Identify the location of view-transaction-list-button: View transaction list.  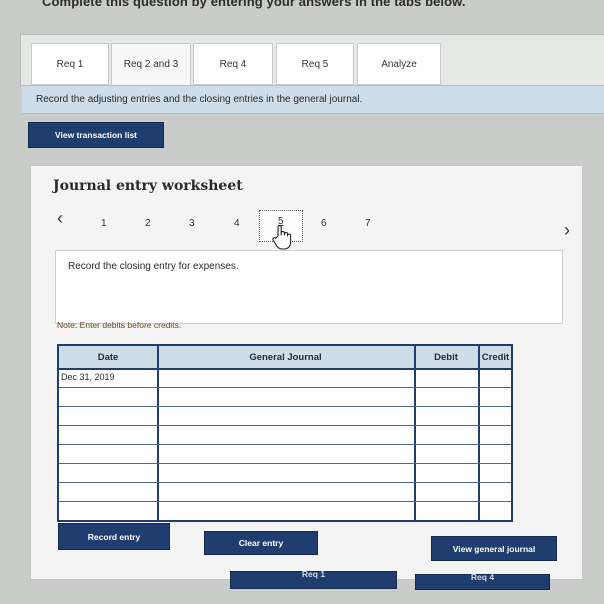
(96, 135).